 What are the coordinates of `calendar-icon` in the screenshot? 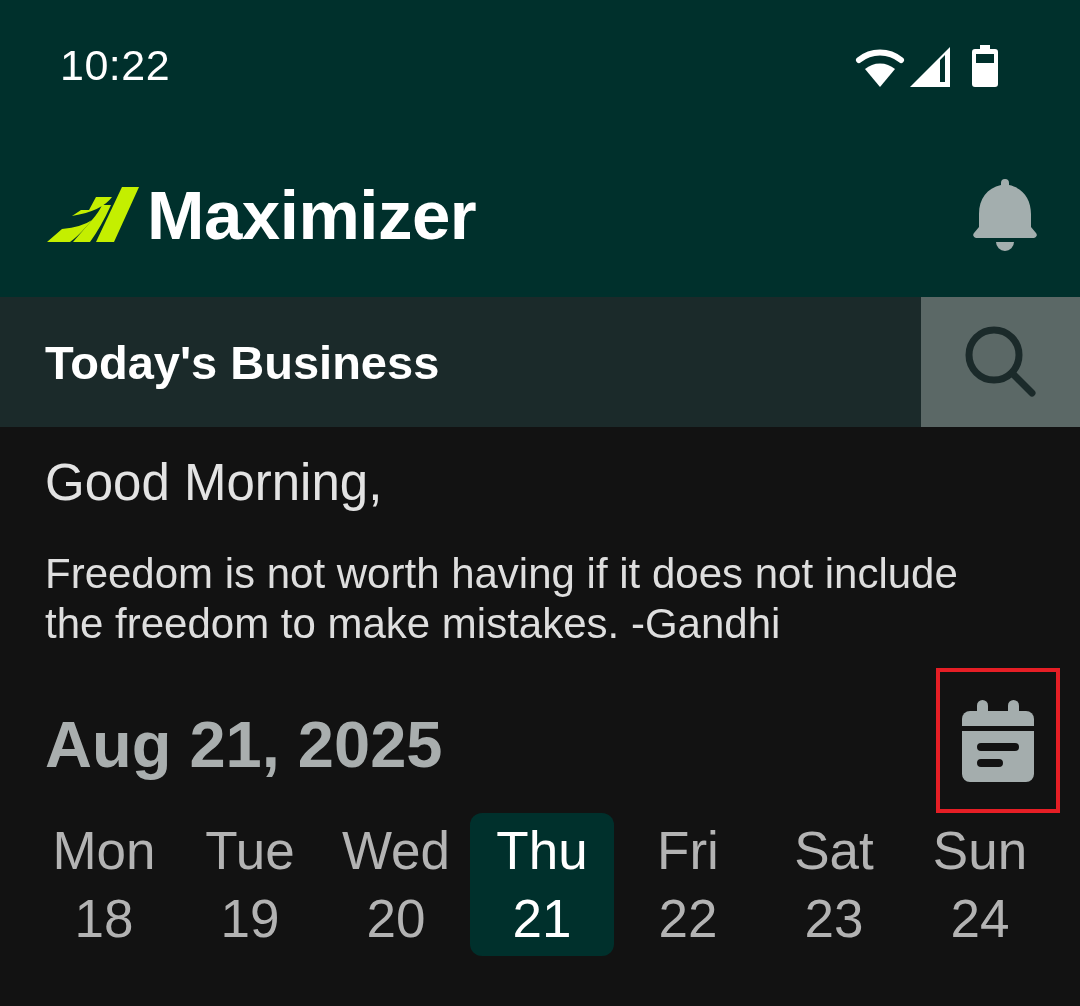 It's located at (998, 740).